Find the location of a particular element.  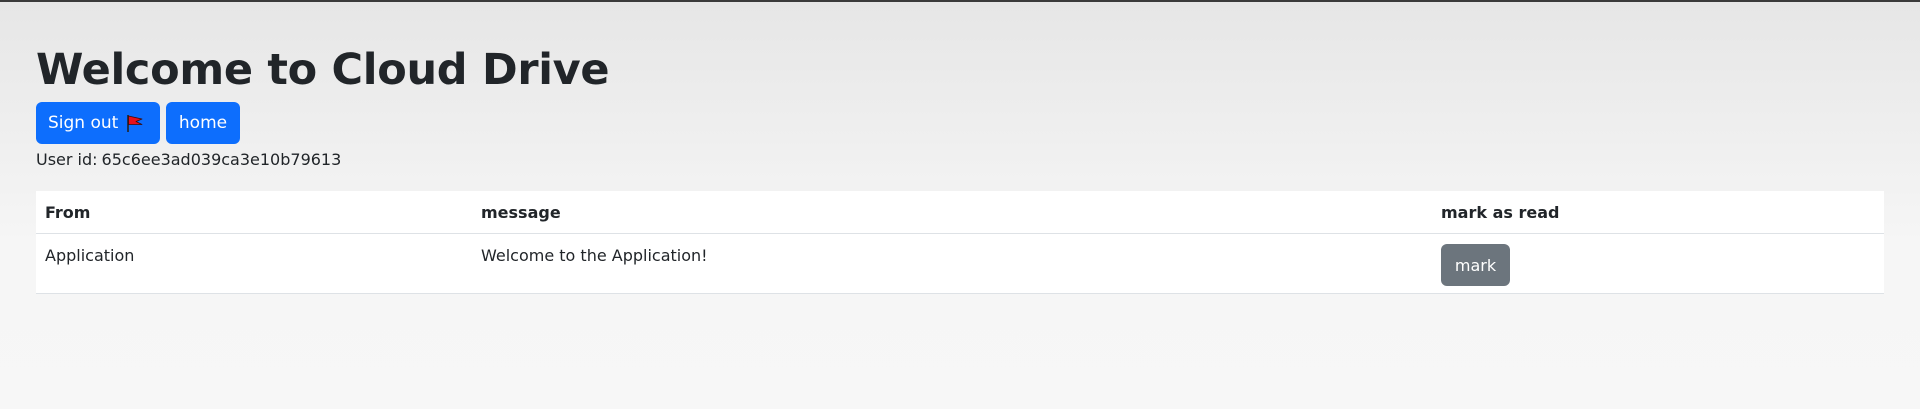

table-header-row: From message mark as read is located at coordinates (960, 212).